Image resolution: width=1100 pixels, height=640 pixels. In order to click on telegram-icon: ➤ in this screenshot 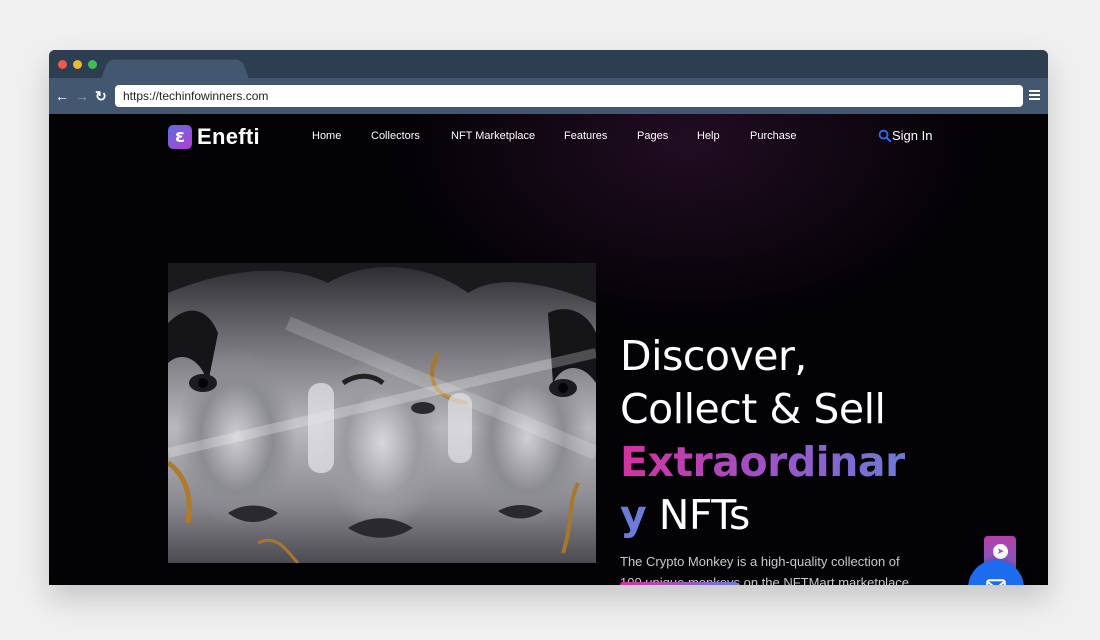, I will do `click(1000, 551)`.